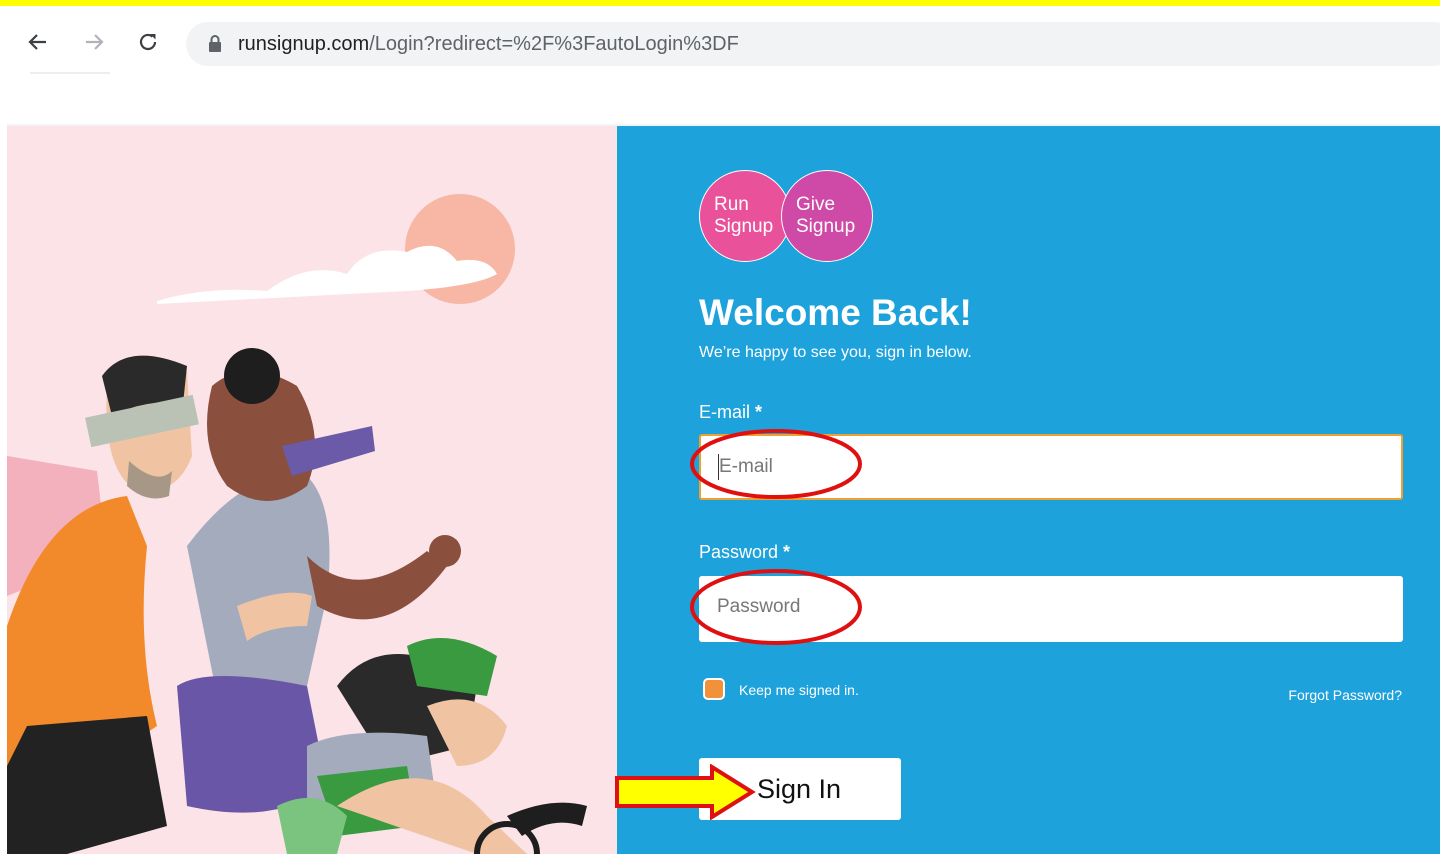 Image resolution: width=1440 pixels, height=854 pixels. I want to click on password-field: Password, so click(1051, 609).